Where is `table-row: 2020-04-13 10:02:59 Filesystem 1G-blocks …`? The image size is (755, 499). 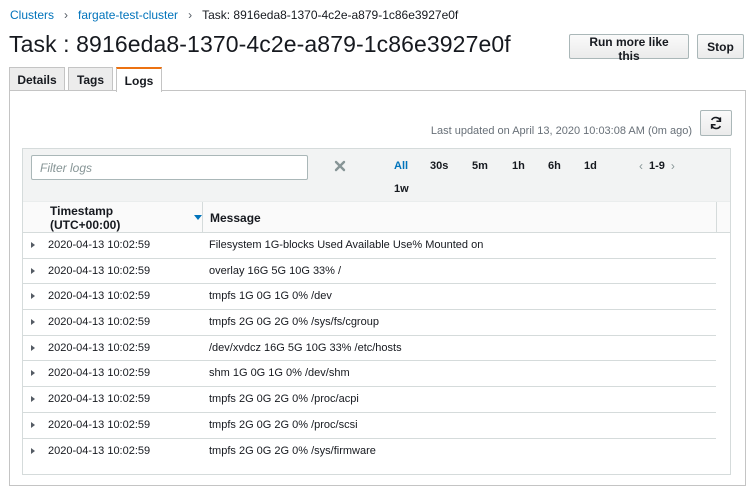 table-row: 2020-04-13 10:02:59 Filesystem 1G-blocks … is located at coordinates (369, 246).